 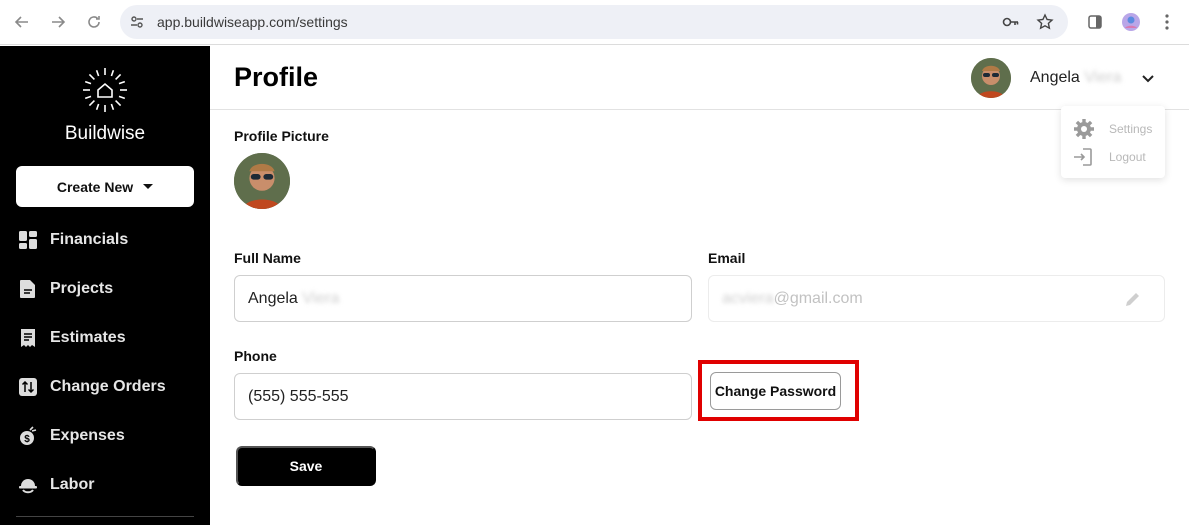 What do you see at coordinates (255, 356) in the screenshot?
I see `phone-label: Phone` at bounding box center [255, 356].